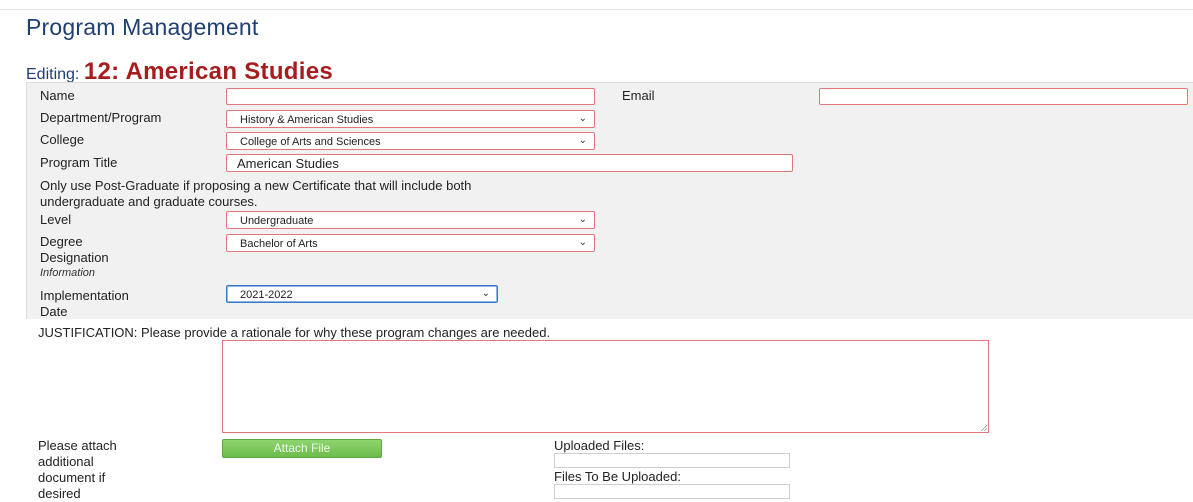 This screenshot has width=1193, height=502. What do you see at coordinates (56, 219) in the screenshot?
I see `level-label: Level` at bounding box center [56, 219].